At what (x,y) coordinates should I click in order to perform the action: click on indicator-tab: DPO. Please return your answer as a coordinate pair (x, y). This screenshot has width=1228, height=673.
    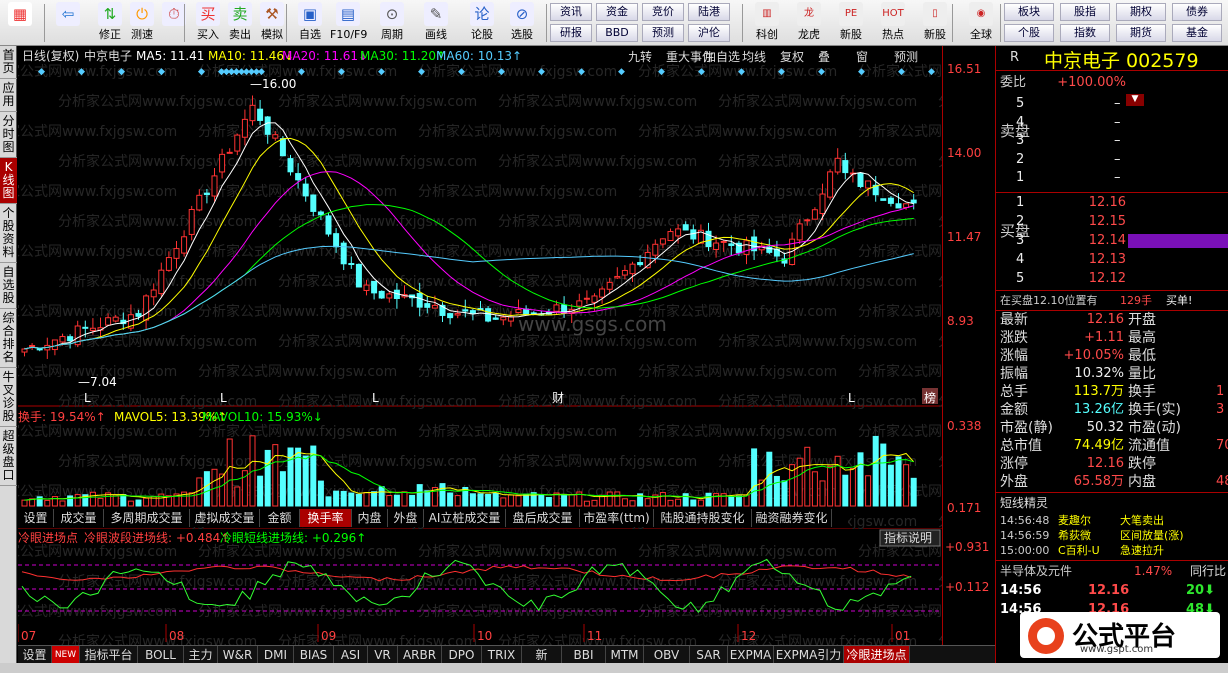
    Looking at the image, I should click on (462, 655).